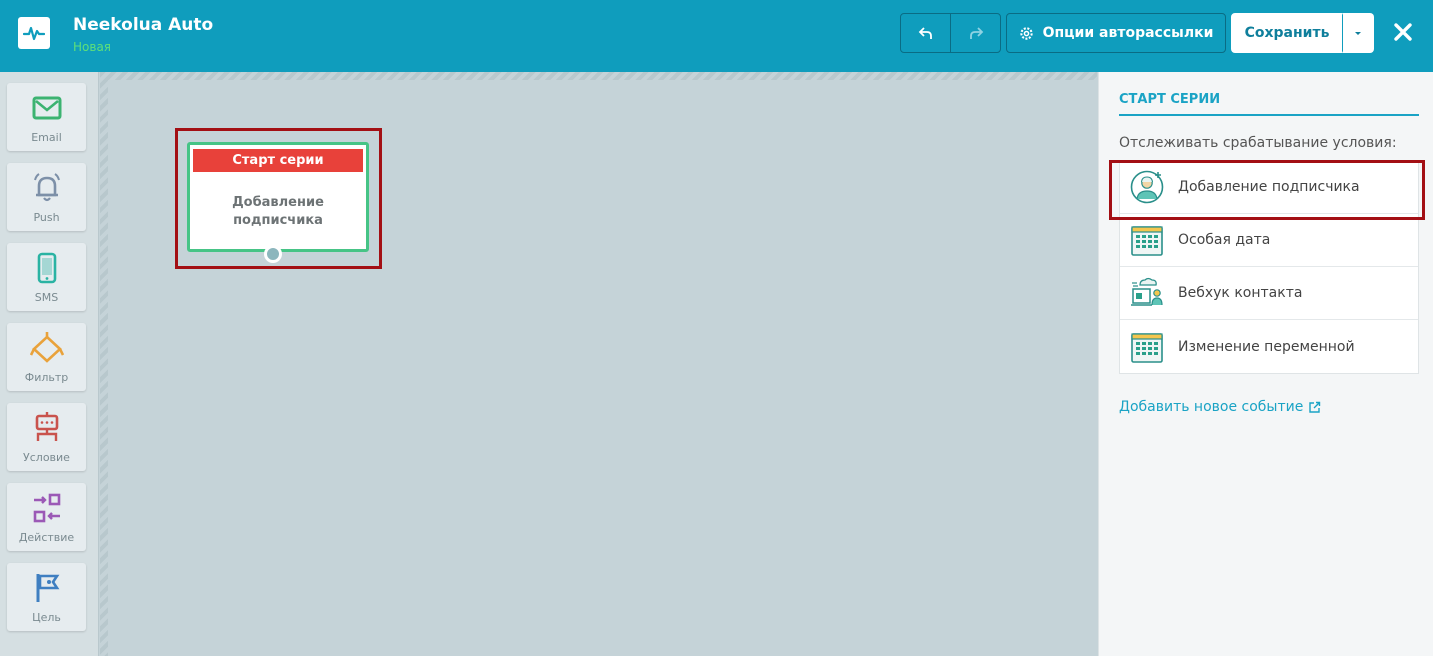 This screenshot has height=656, width=1433. I want to click on trigger-variable-change-label: Изменение переменной, so click(1266, 346).